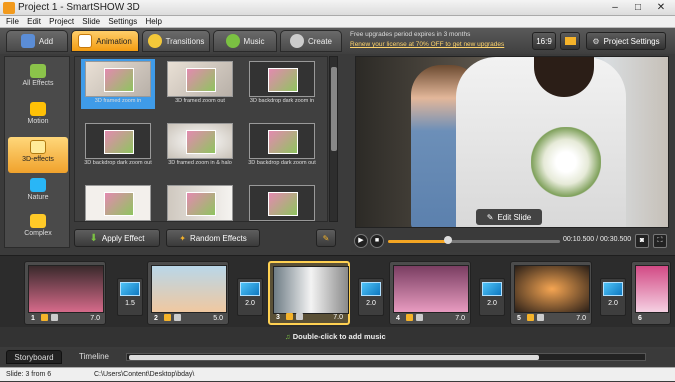 This screenshot has width=675, height=382. I want to click on transition-3: 2.0, so click(371, 297).